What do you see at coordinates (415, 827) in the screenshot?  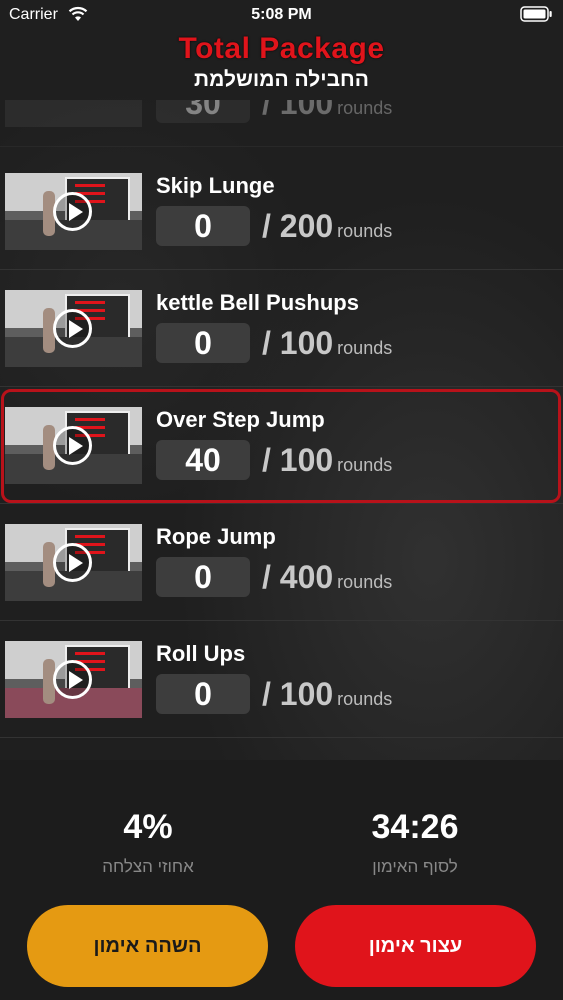 I see `time-remaining: 34:26` at bounding box center [415, 827].